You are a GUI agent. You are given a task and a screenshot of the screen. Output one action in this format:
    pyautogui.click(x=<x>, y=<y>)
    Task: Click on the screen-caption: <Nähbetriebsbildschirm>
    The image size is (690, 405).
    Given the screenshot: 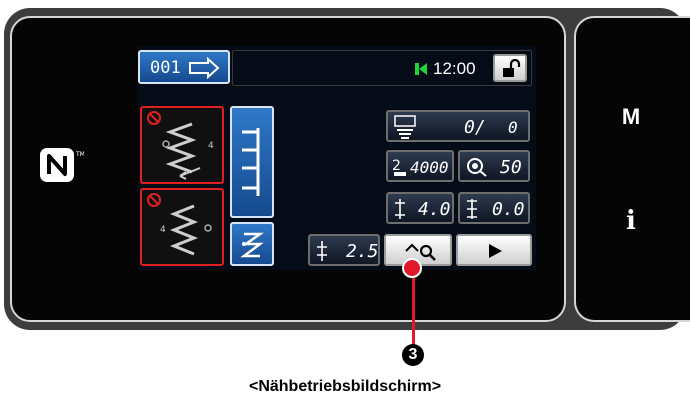 What is the action you would take?
    pyautogui.click(x=345, y=386)
    